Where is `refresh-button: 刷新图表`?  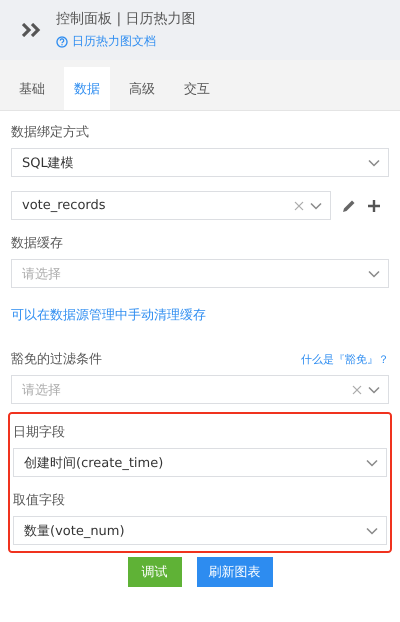
refresh-button: 刷新图表 is located at coordinates (234, 572).